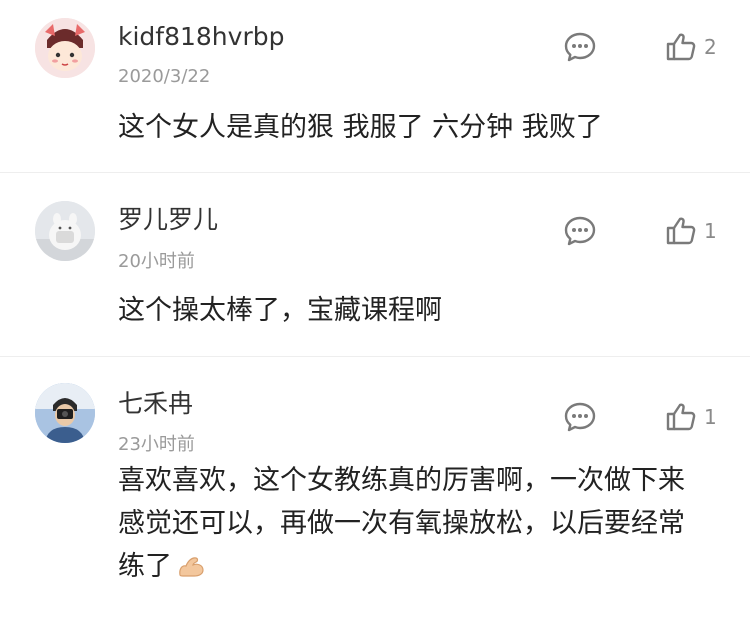  I want to click on username: 七禾冉, so click(155, 404).